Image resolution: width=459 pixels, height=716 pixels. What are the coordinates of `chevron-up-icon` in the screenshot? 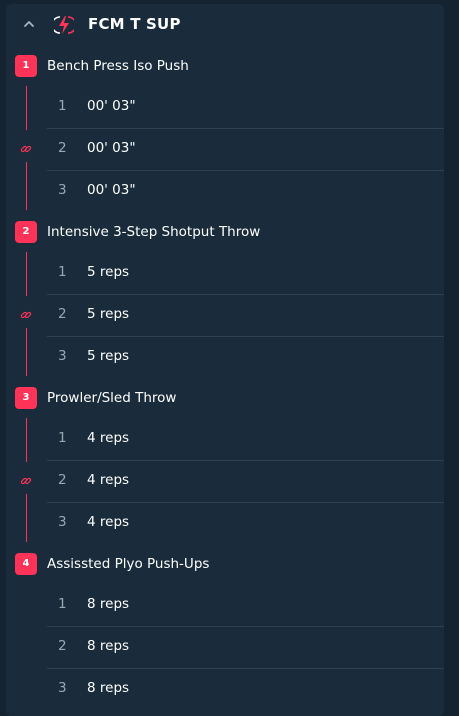 It's located at (29, 24).